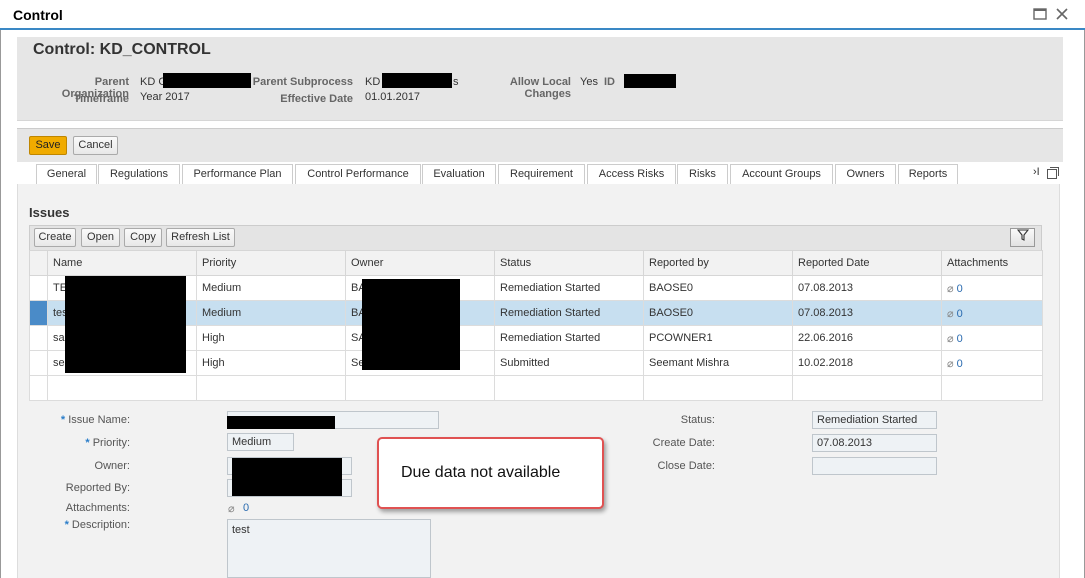 The width and height of the screenshot is (1085, 578). I want to click on description-field: test, so click(329, 548).